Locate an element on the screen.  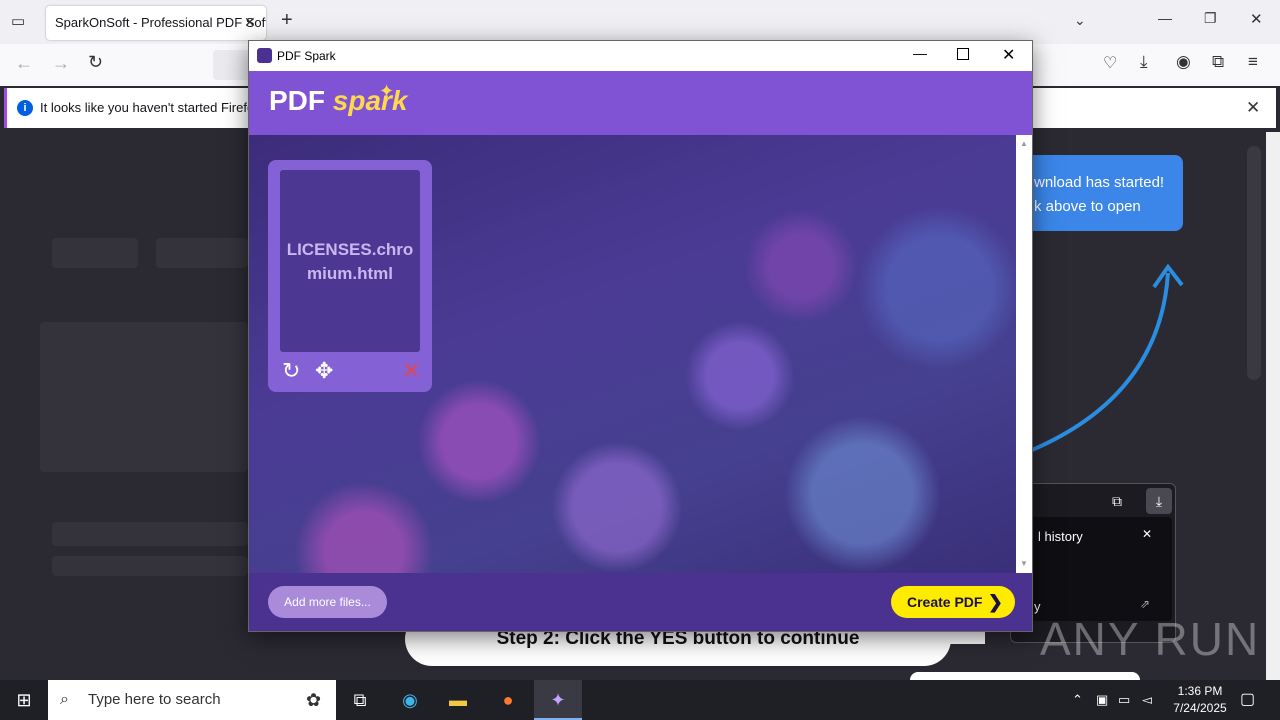
info-icon: i is located at coordinates (25, 108).